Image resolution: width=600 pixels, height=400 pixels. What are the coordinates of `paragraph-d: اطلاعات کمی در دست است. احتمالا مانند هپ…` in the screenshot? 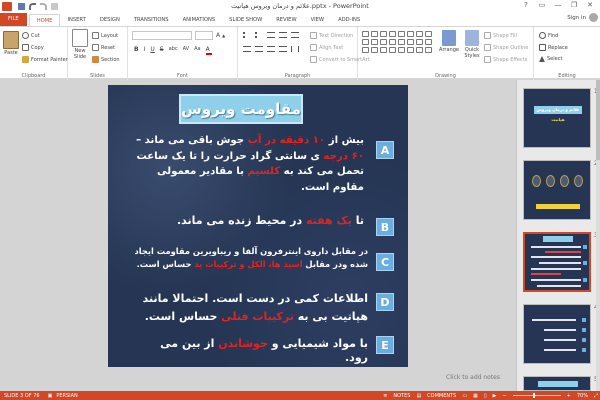 It's located at (245, 308).